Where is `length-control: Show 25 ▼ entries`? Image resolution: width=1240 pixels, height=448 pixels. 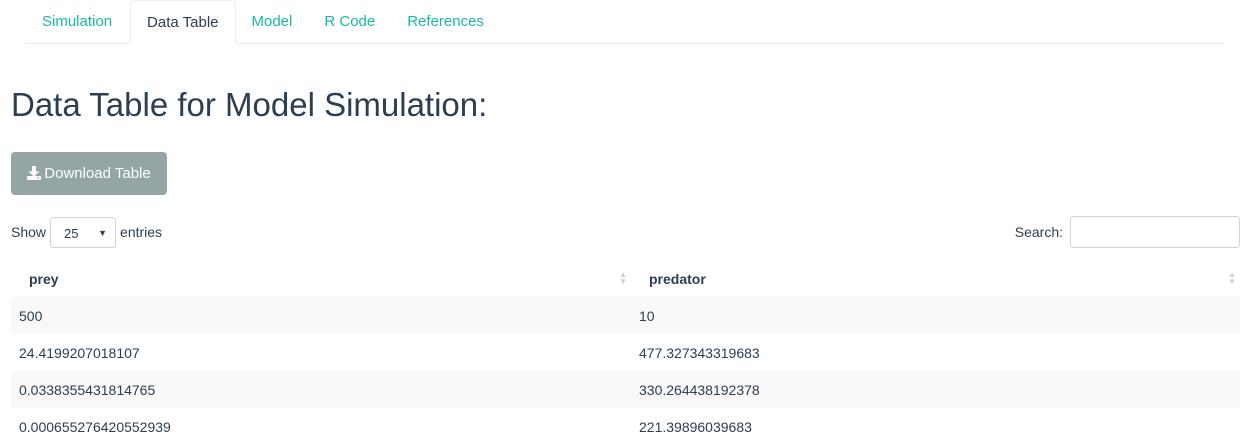 length-control: Show 25 ▼ entries is located at coordinates (86, 232).